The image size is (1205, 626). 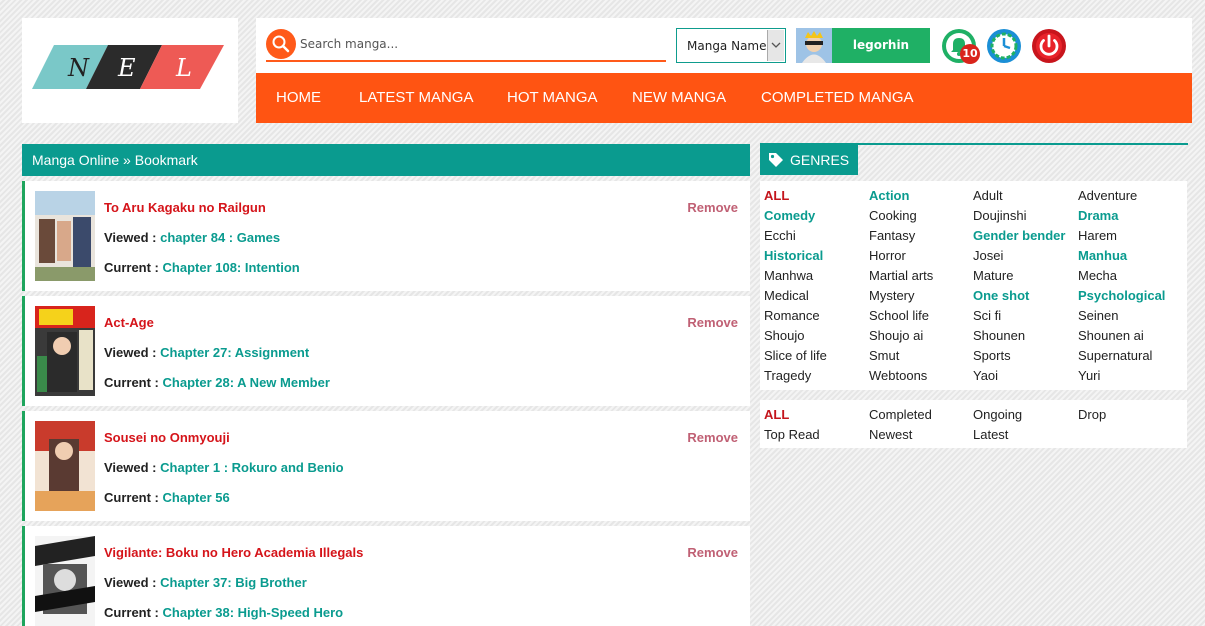 I want to click on viewed-line: Viewed : Chapter 37: Big Brother, so click(x=205, y=582).